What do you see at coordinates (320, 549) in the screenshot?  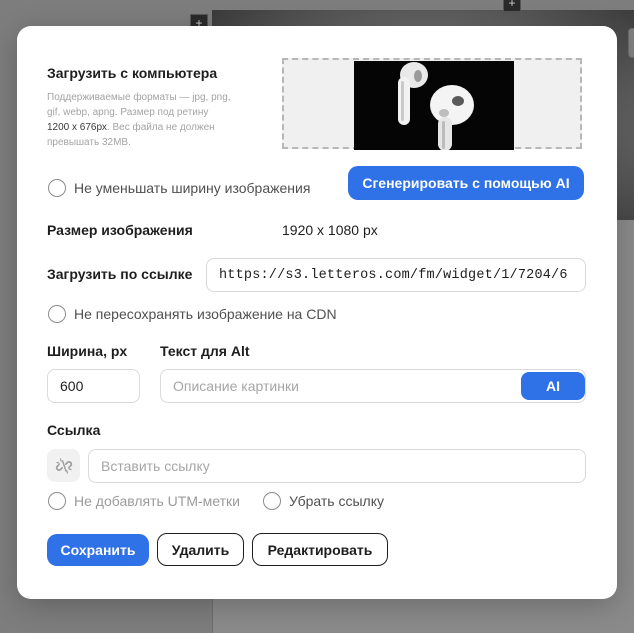 I see `edit-button: Редактировать` at bounding box center [320, 549].